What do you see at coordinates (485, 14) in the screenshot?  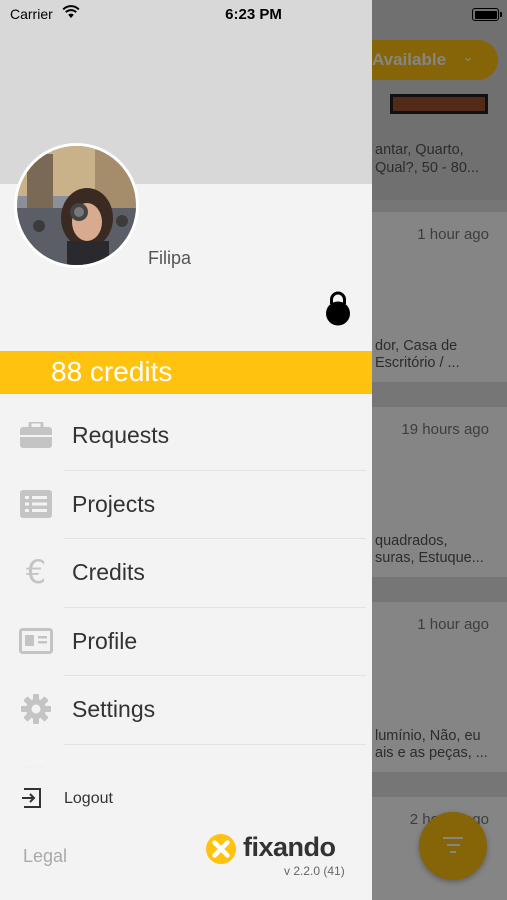 I see `battery-icon` at bounding box center [485, 14].